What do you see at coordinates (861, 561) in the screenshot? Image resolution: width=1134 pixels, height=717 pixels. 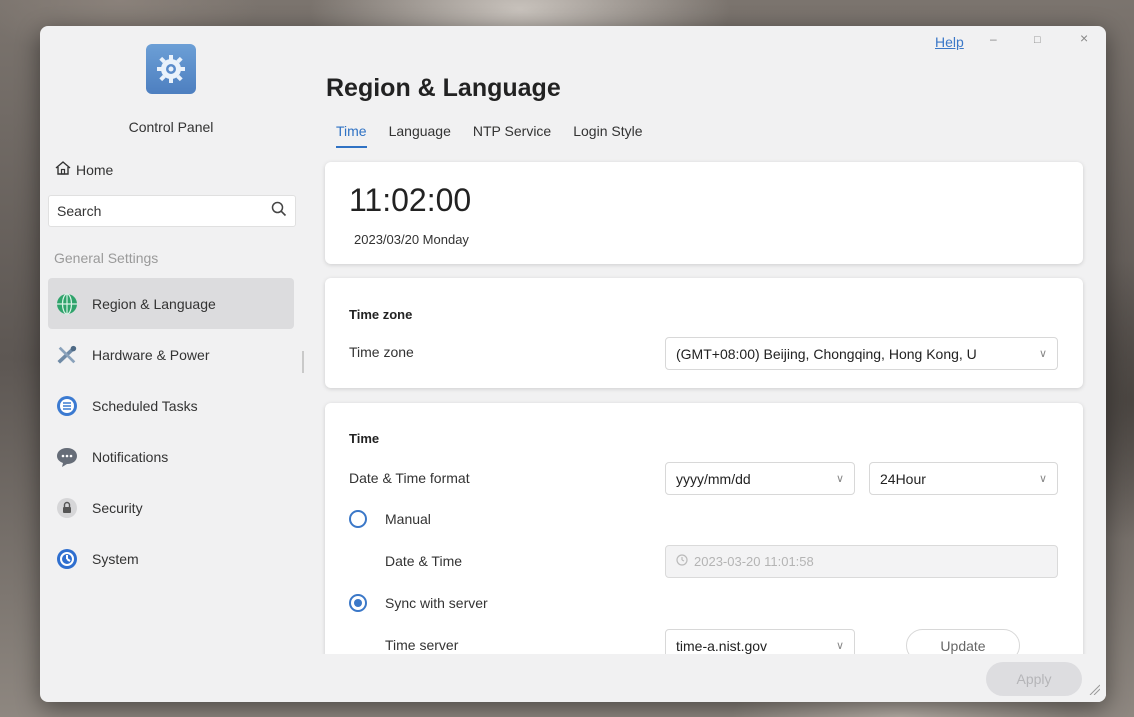 I see `date-time-input: 2023-03-20 11:01:58` at bounding box center [861, 561].